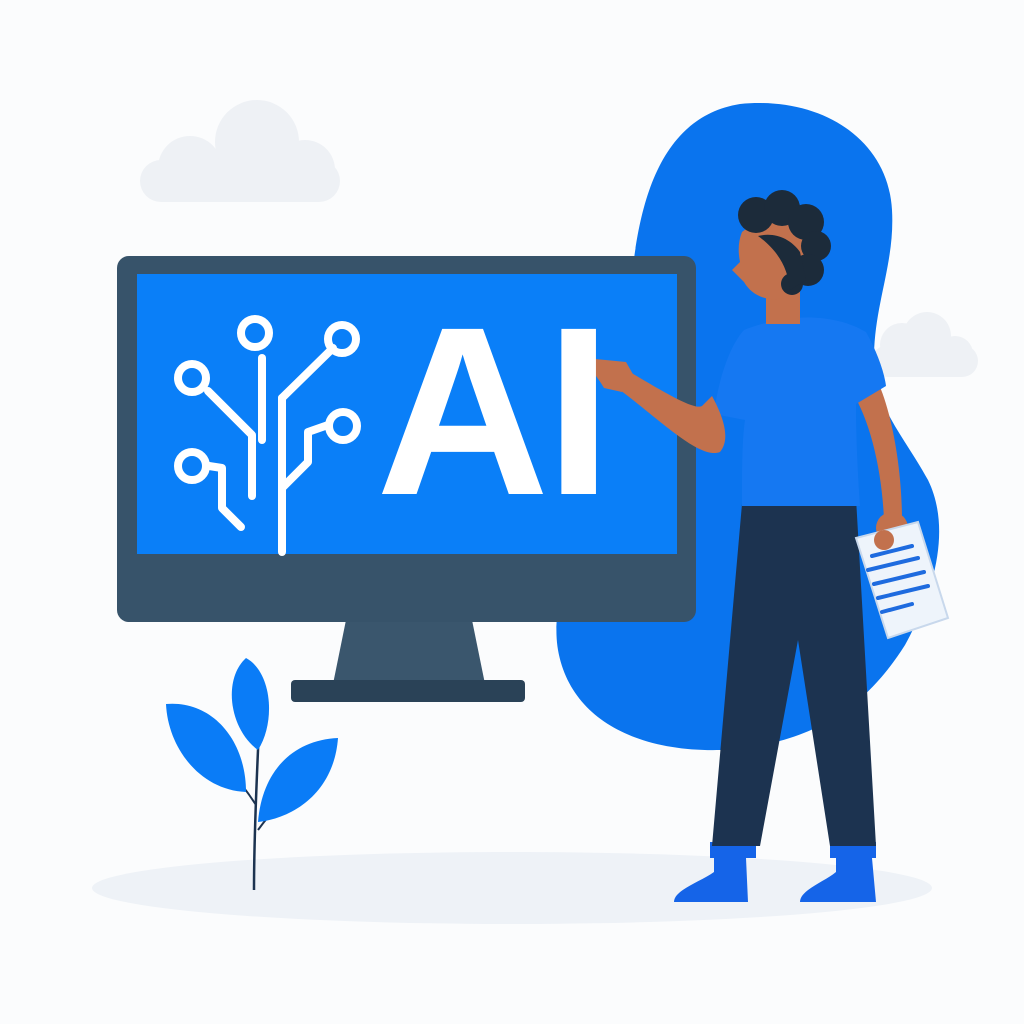  Describe the element at coordinates (925, 344) in the screenshot. I see `cloud-right` at that location.